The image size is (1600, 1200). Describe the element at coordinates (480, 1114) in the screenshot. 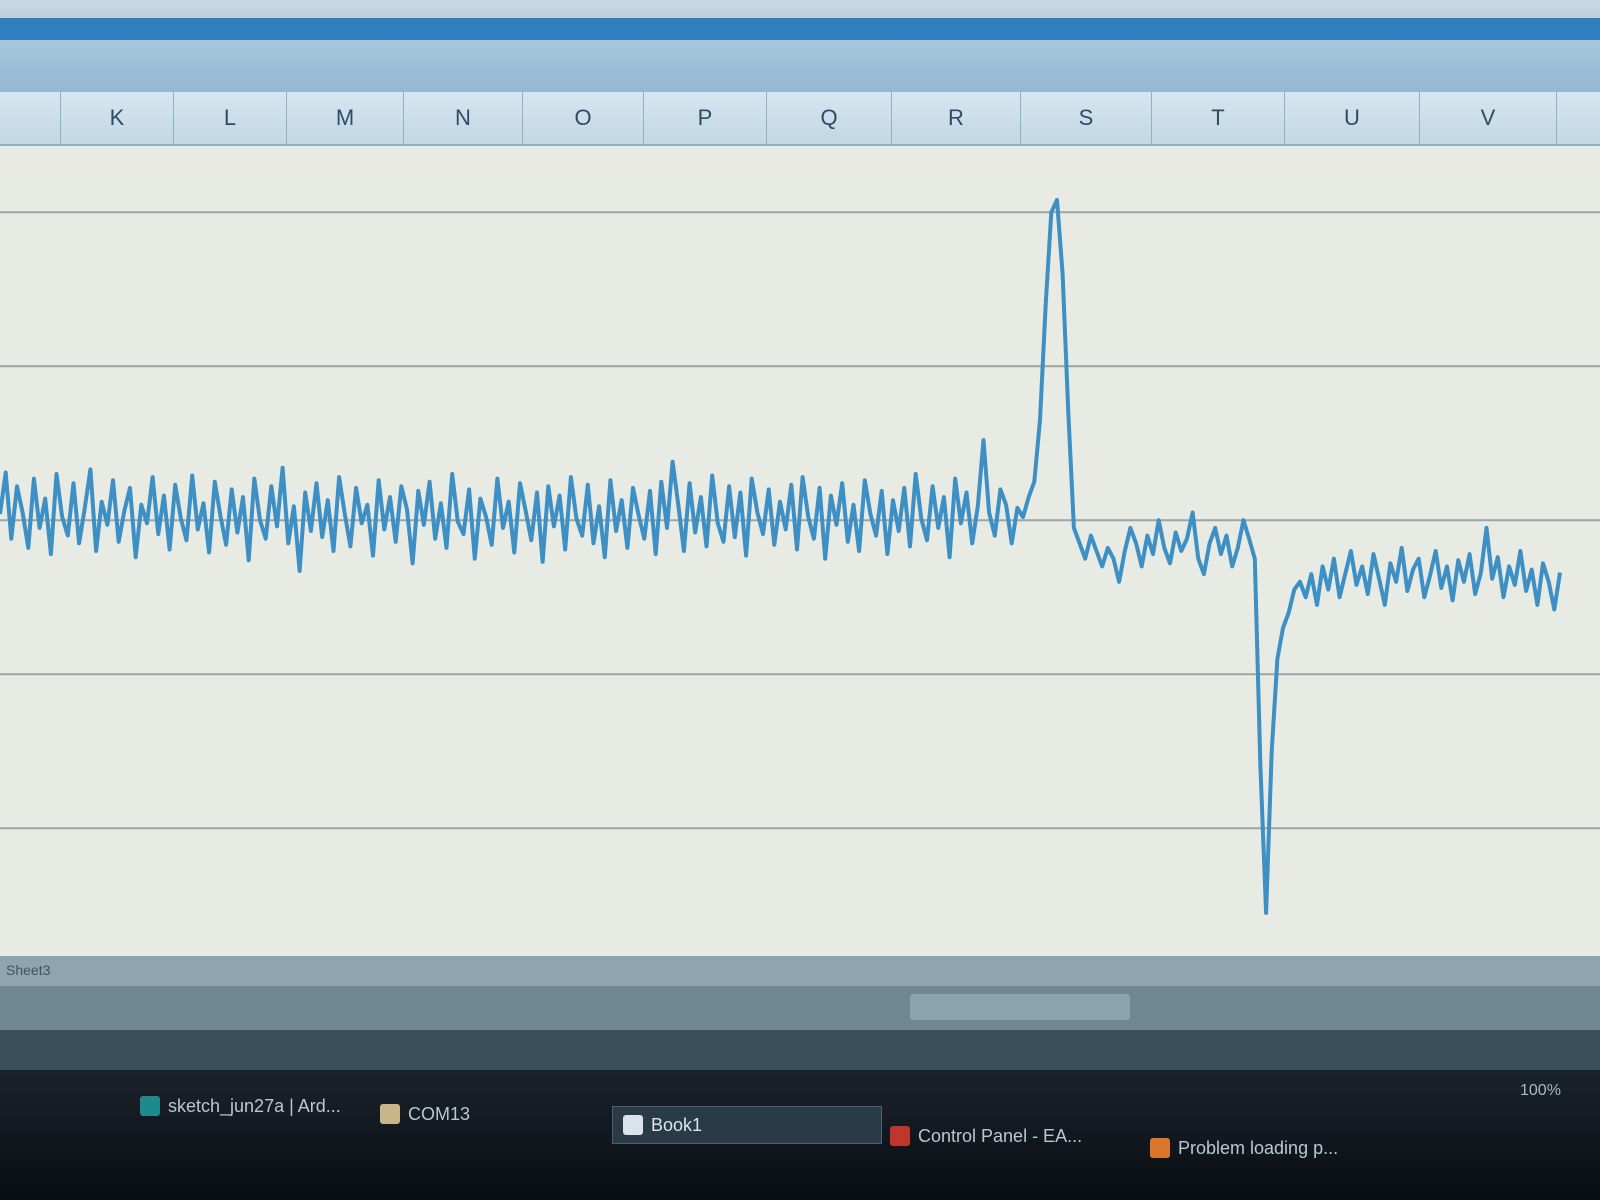

I see `taskbar-button-2: COM13` at that location.